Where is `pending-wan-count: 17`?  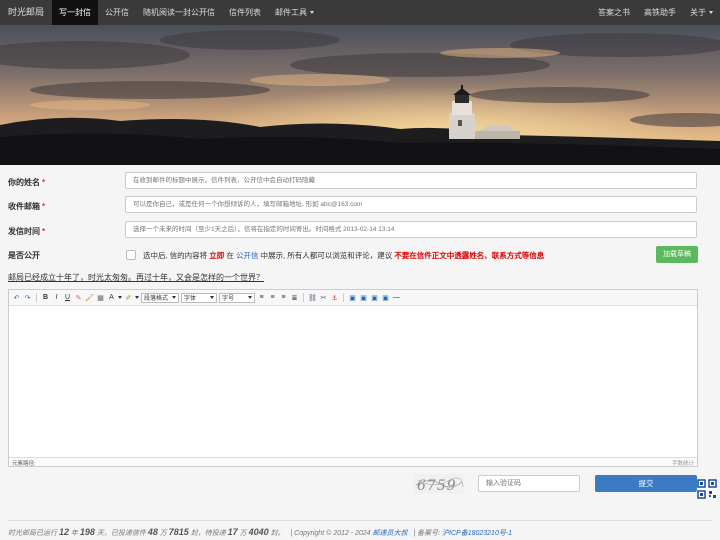
pending-wan-count: 17 is located at coordinates (232, 532).